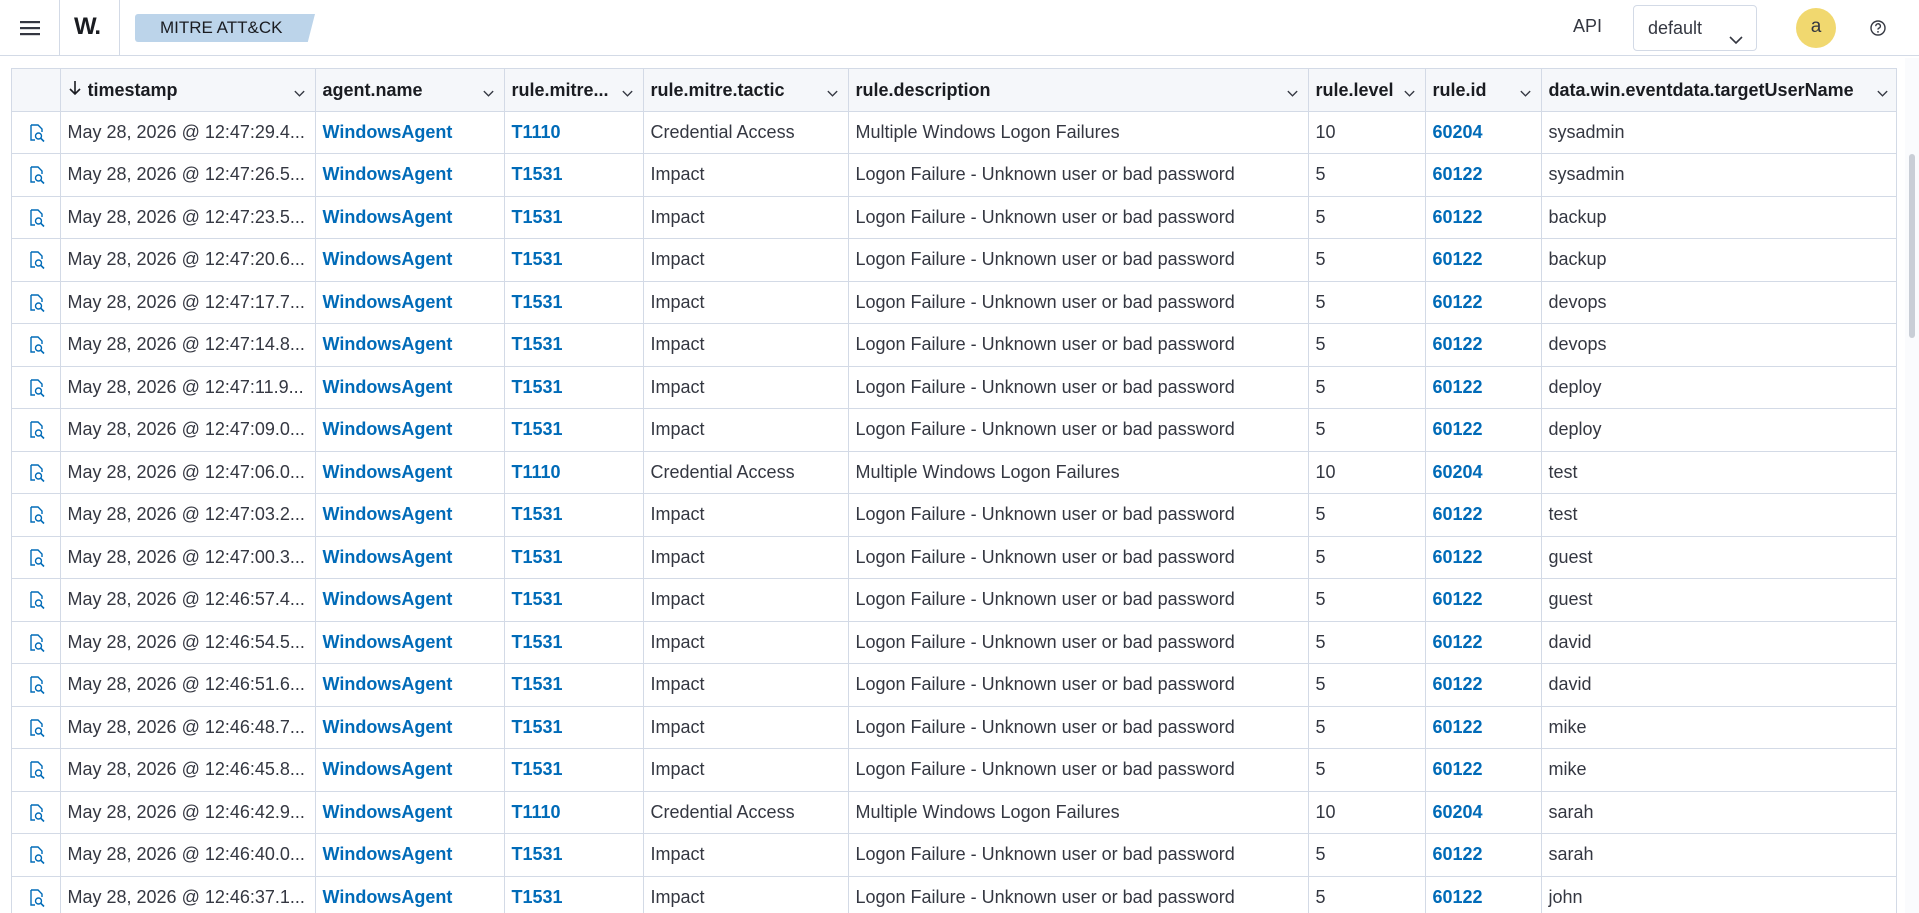  Describe the element at coordinates (1878, 28) in the screenshot. I see `help-icon` at that location.